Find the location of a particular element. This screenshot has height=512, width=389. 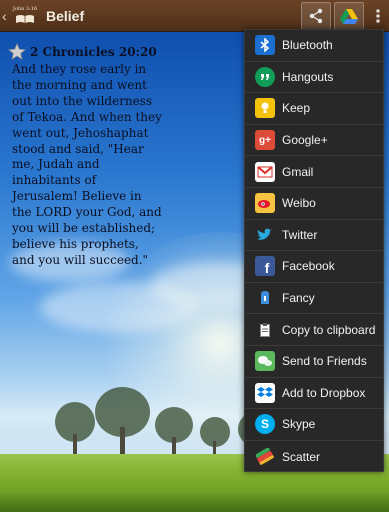

app-logo: John 3:16 is located at coordinates (25, 16).